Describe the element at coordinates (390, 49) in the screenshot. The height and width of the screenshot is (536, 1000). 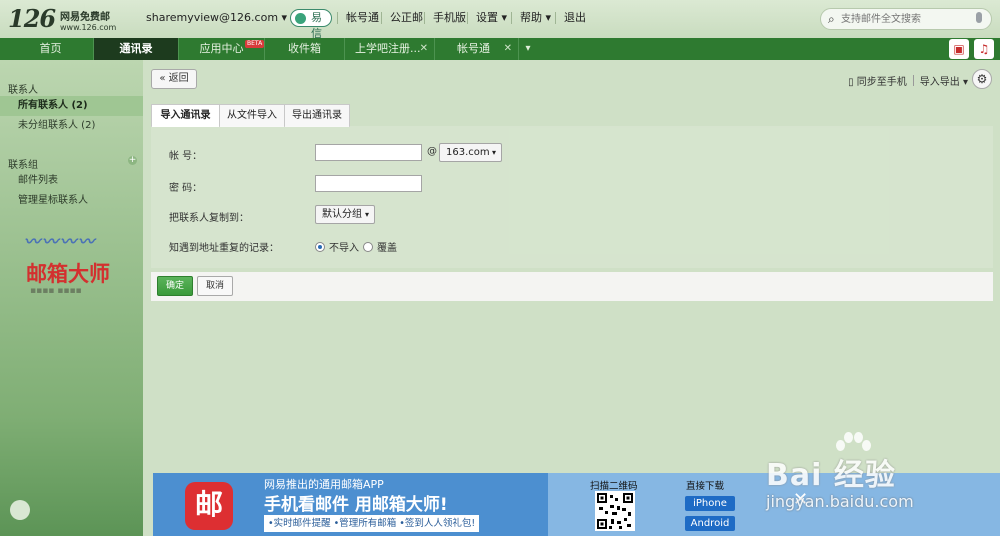
I see `tab-register-page: 上学吧注册... ✕` at that location.